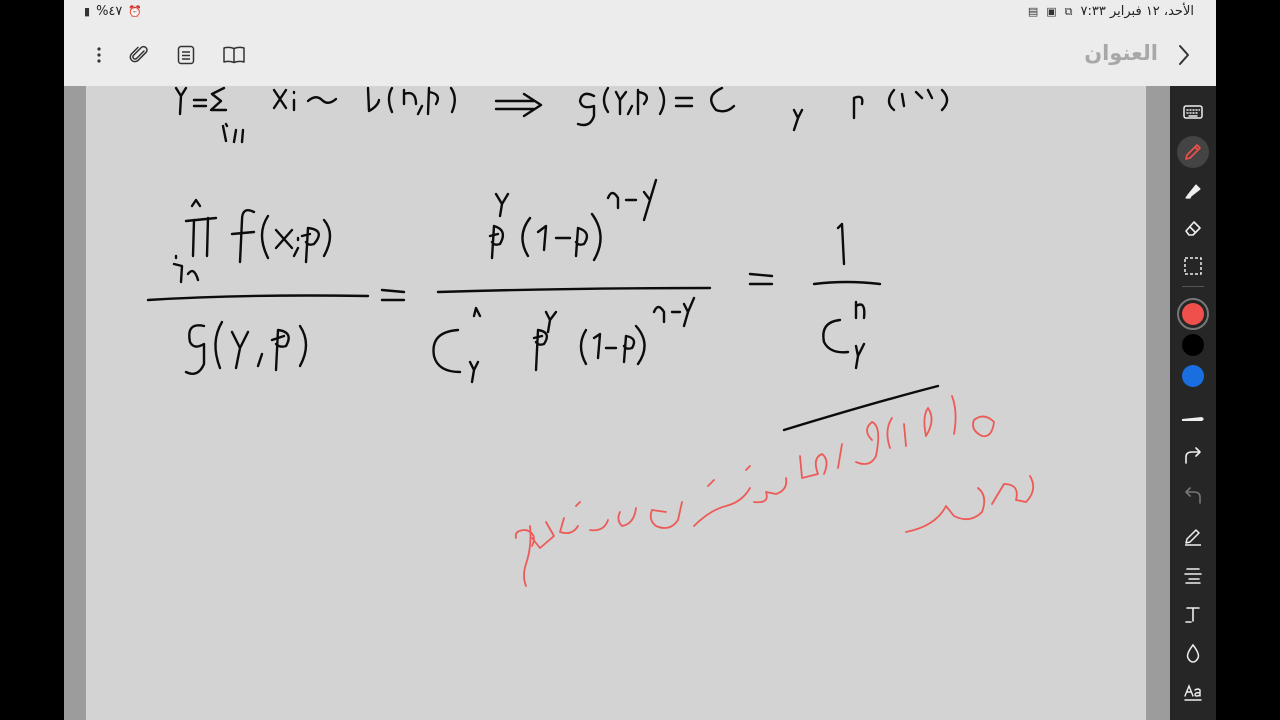 This screenshot has height=720, width=1280. I want to click on undo-icon, so click(1193, 495).